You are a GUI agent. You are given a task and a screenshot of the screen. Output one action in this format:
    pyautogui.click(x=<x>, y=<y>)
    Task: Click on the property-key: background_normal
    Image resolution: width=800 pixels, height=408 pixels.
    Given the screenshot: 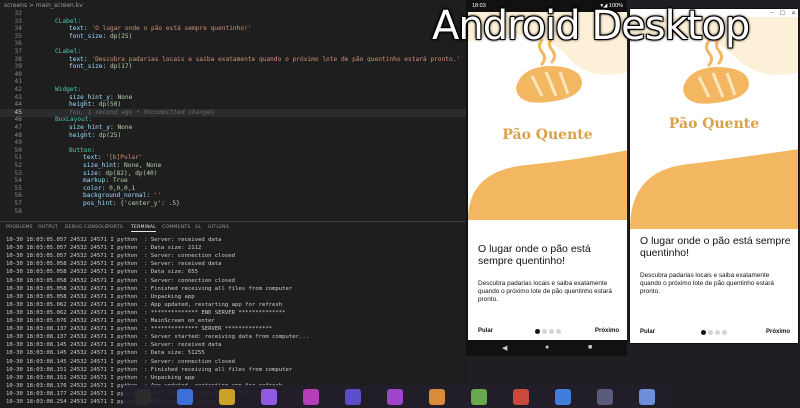 What is the action you would take?
    pyautogui.click(x=115, y=196)
    